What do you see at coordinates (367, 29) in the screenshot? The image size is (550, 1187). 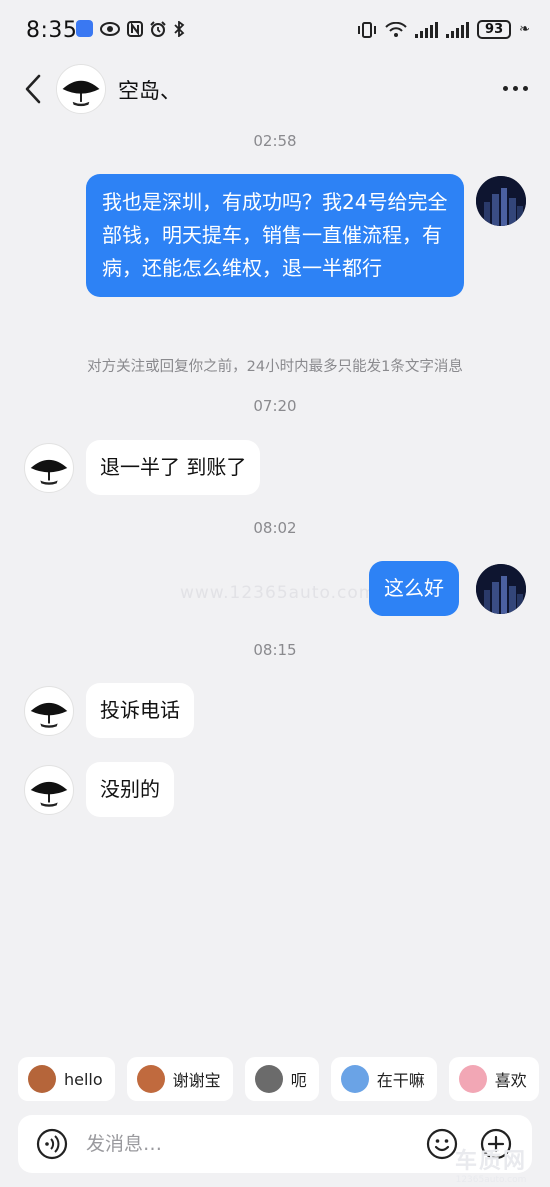 I see `vibrate-icon` at bounding box center [367, 29].